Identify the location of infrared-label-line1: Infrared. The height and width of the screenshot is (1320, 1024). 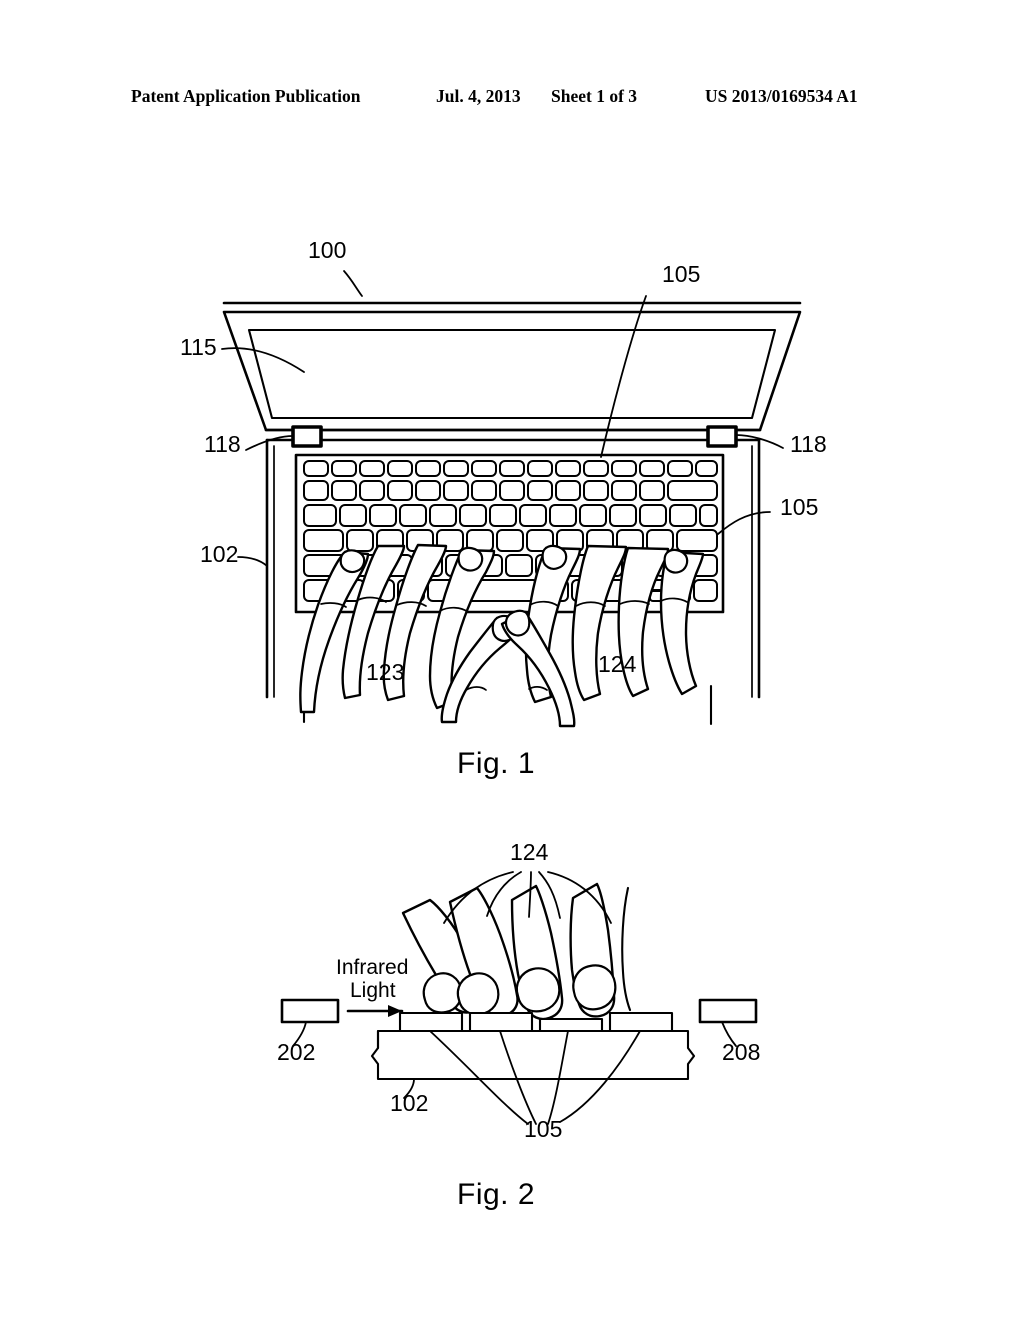
(372, 967).